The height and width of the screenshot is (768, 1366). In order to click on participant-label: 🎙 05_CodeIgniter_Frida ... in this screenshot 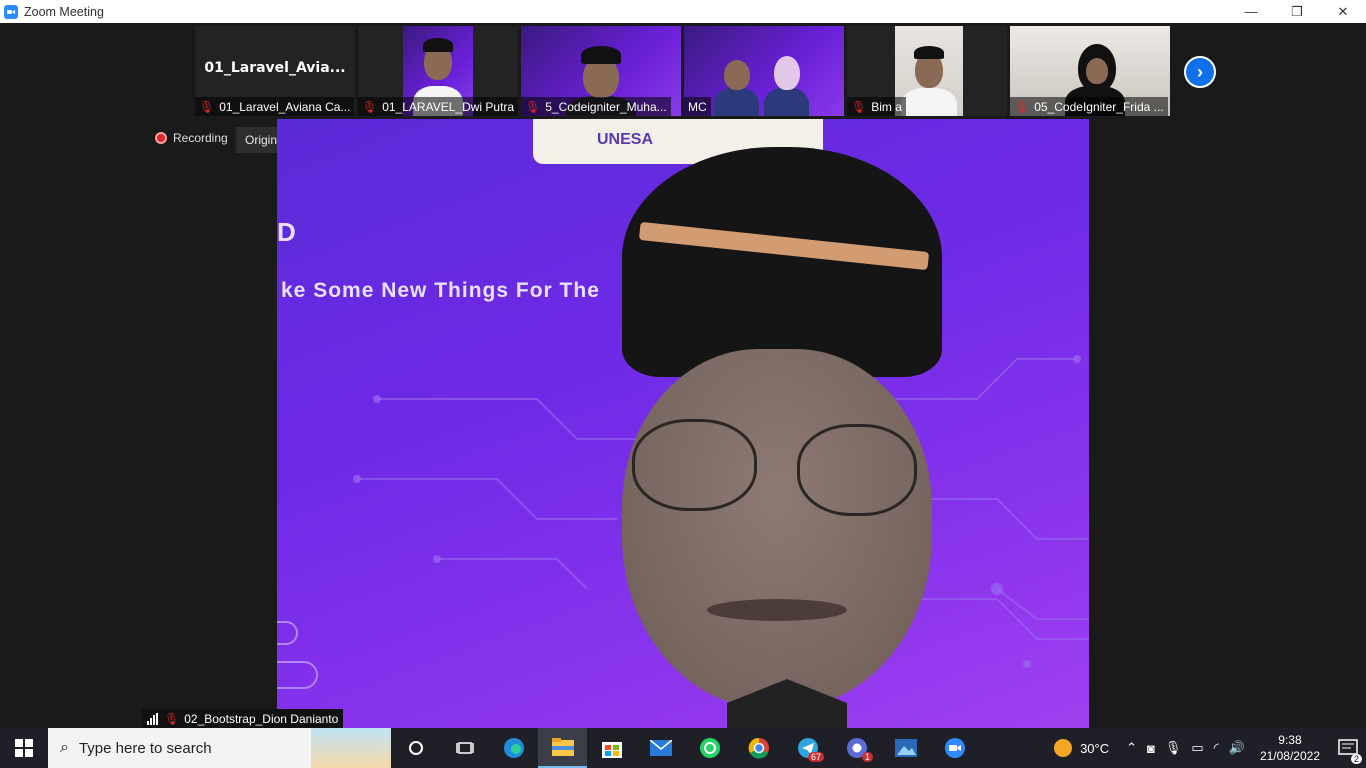, I will do `click(1089, 106)`.